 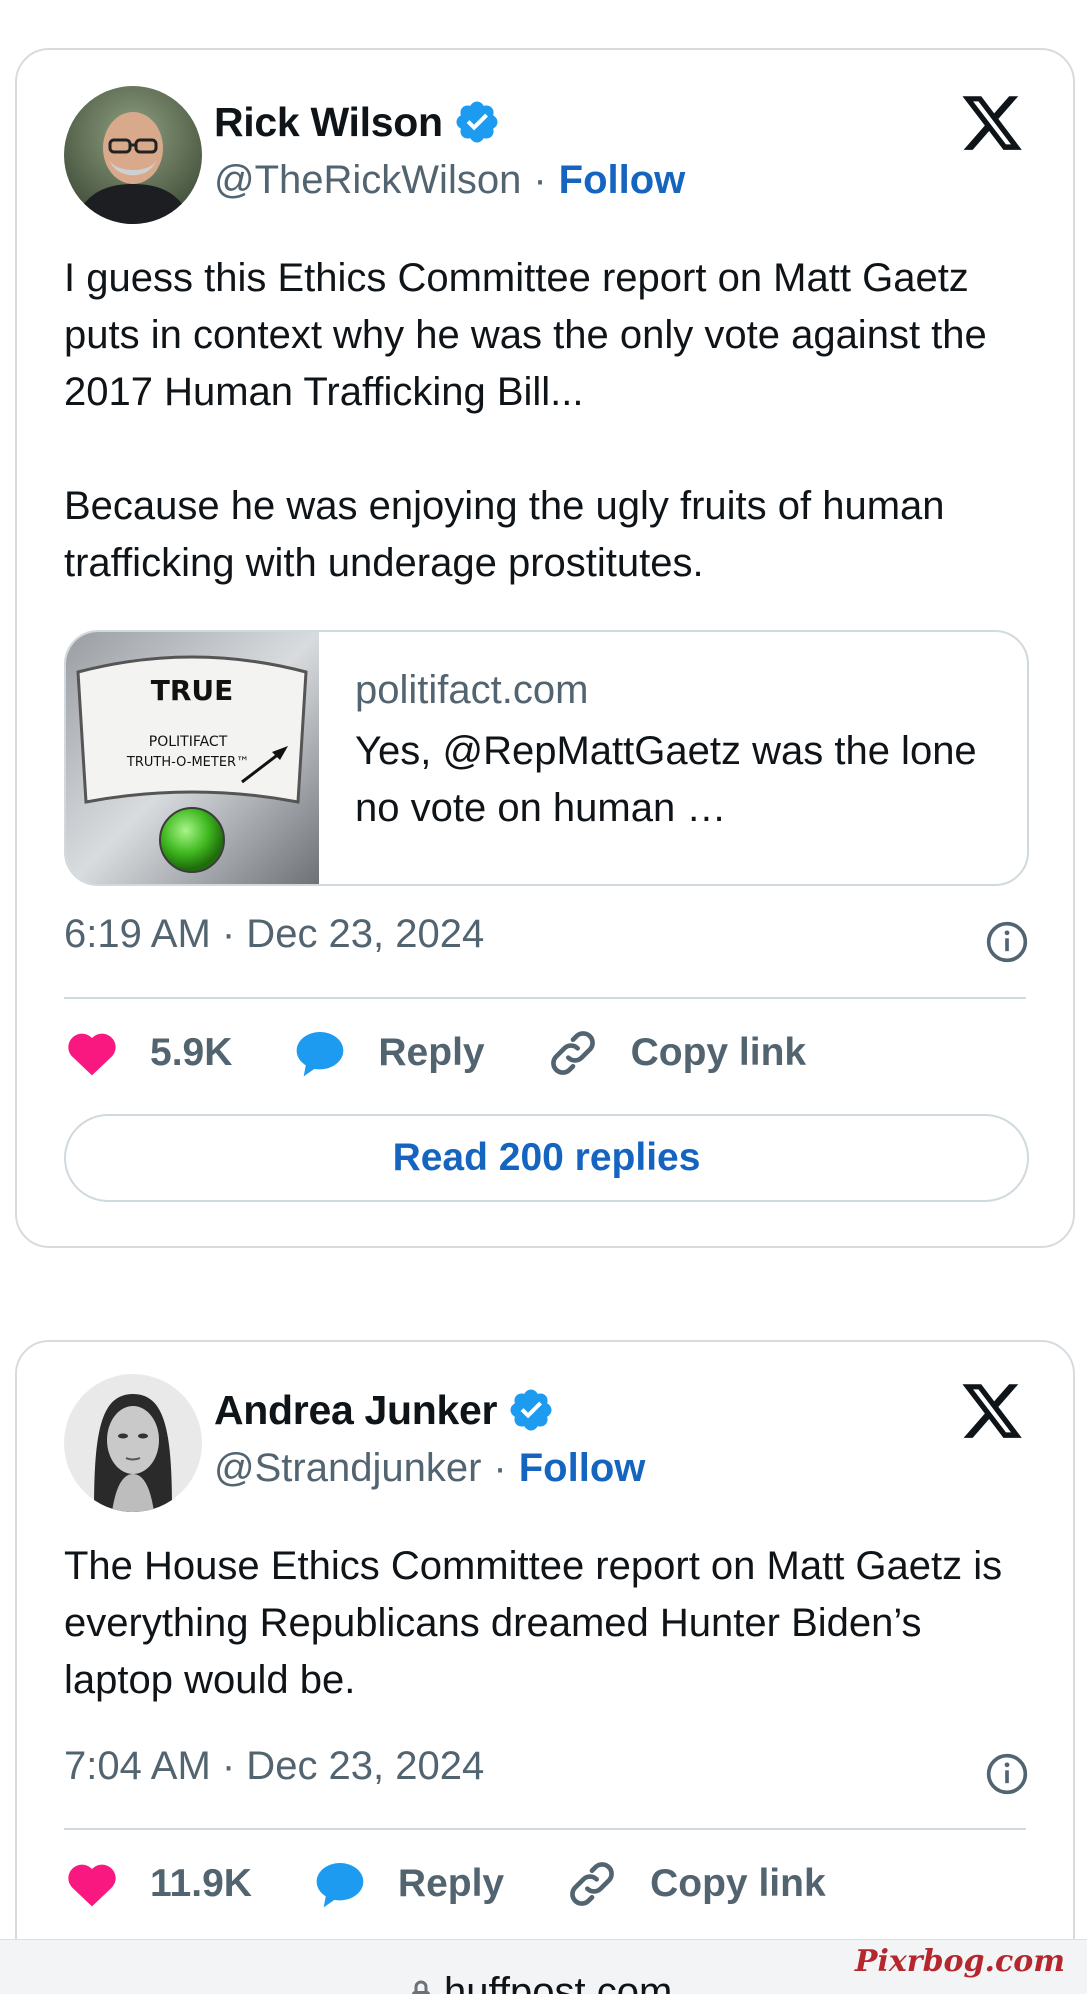 I want to click on tweet-timestamp: 7:04 AM · Dec 23, 2024, so click(x=274, y=1766).